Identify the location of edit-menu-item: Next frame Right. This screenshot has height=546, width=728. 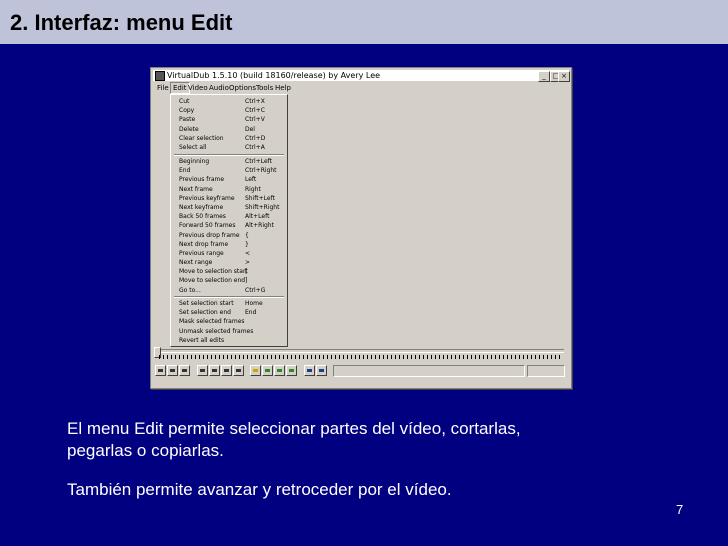
(229, 189).